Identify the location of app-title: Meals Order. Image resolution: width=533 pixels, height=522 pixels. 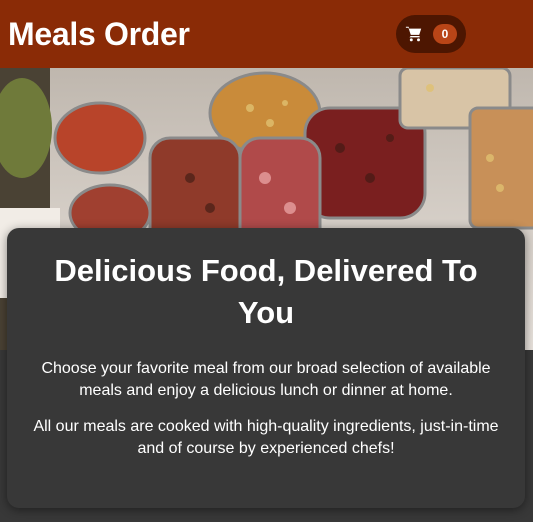
(99, 33).